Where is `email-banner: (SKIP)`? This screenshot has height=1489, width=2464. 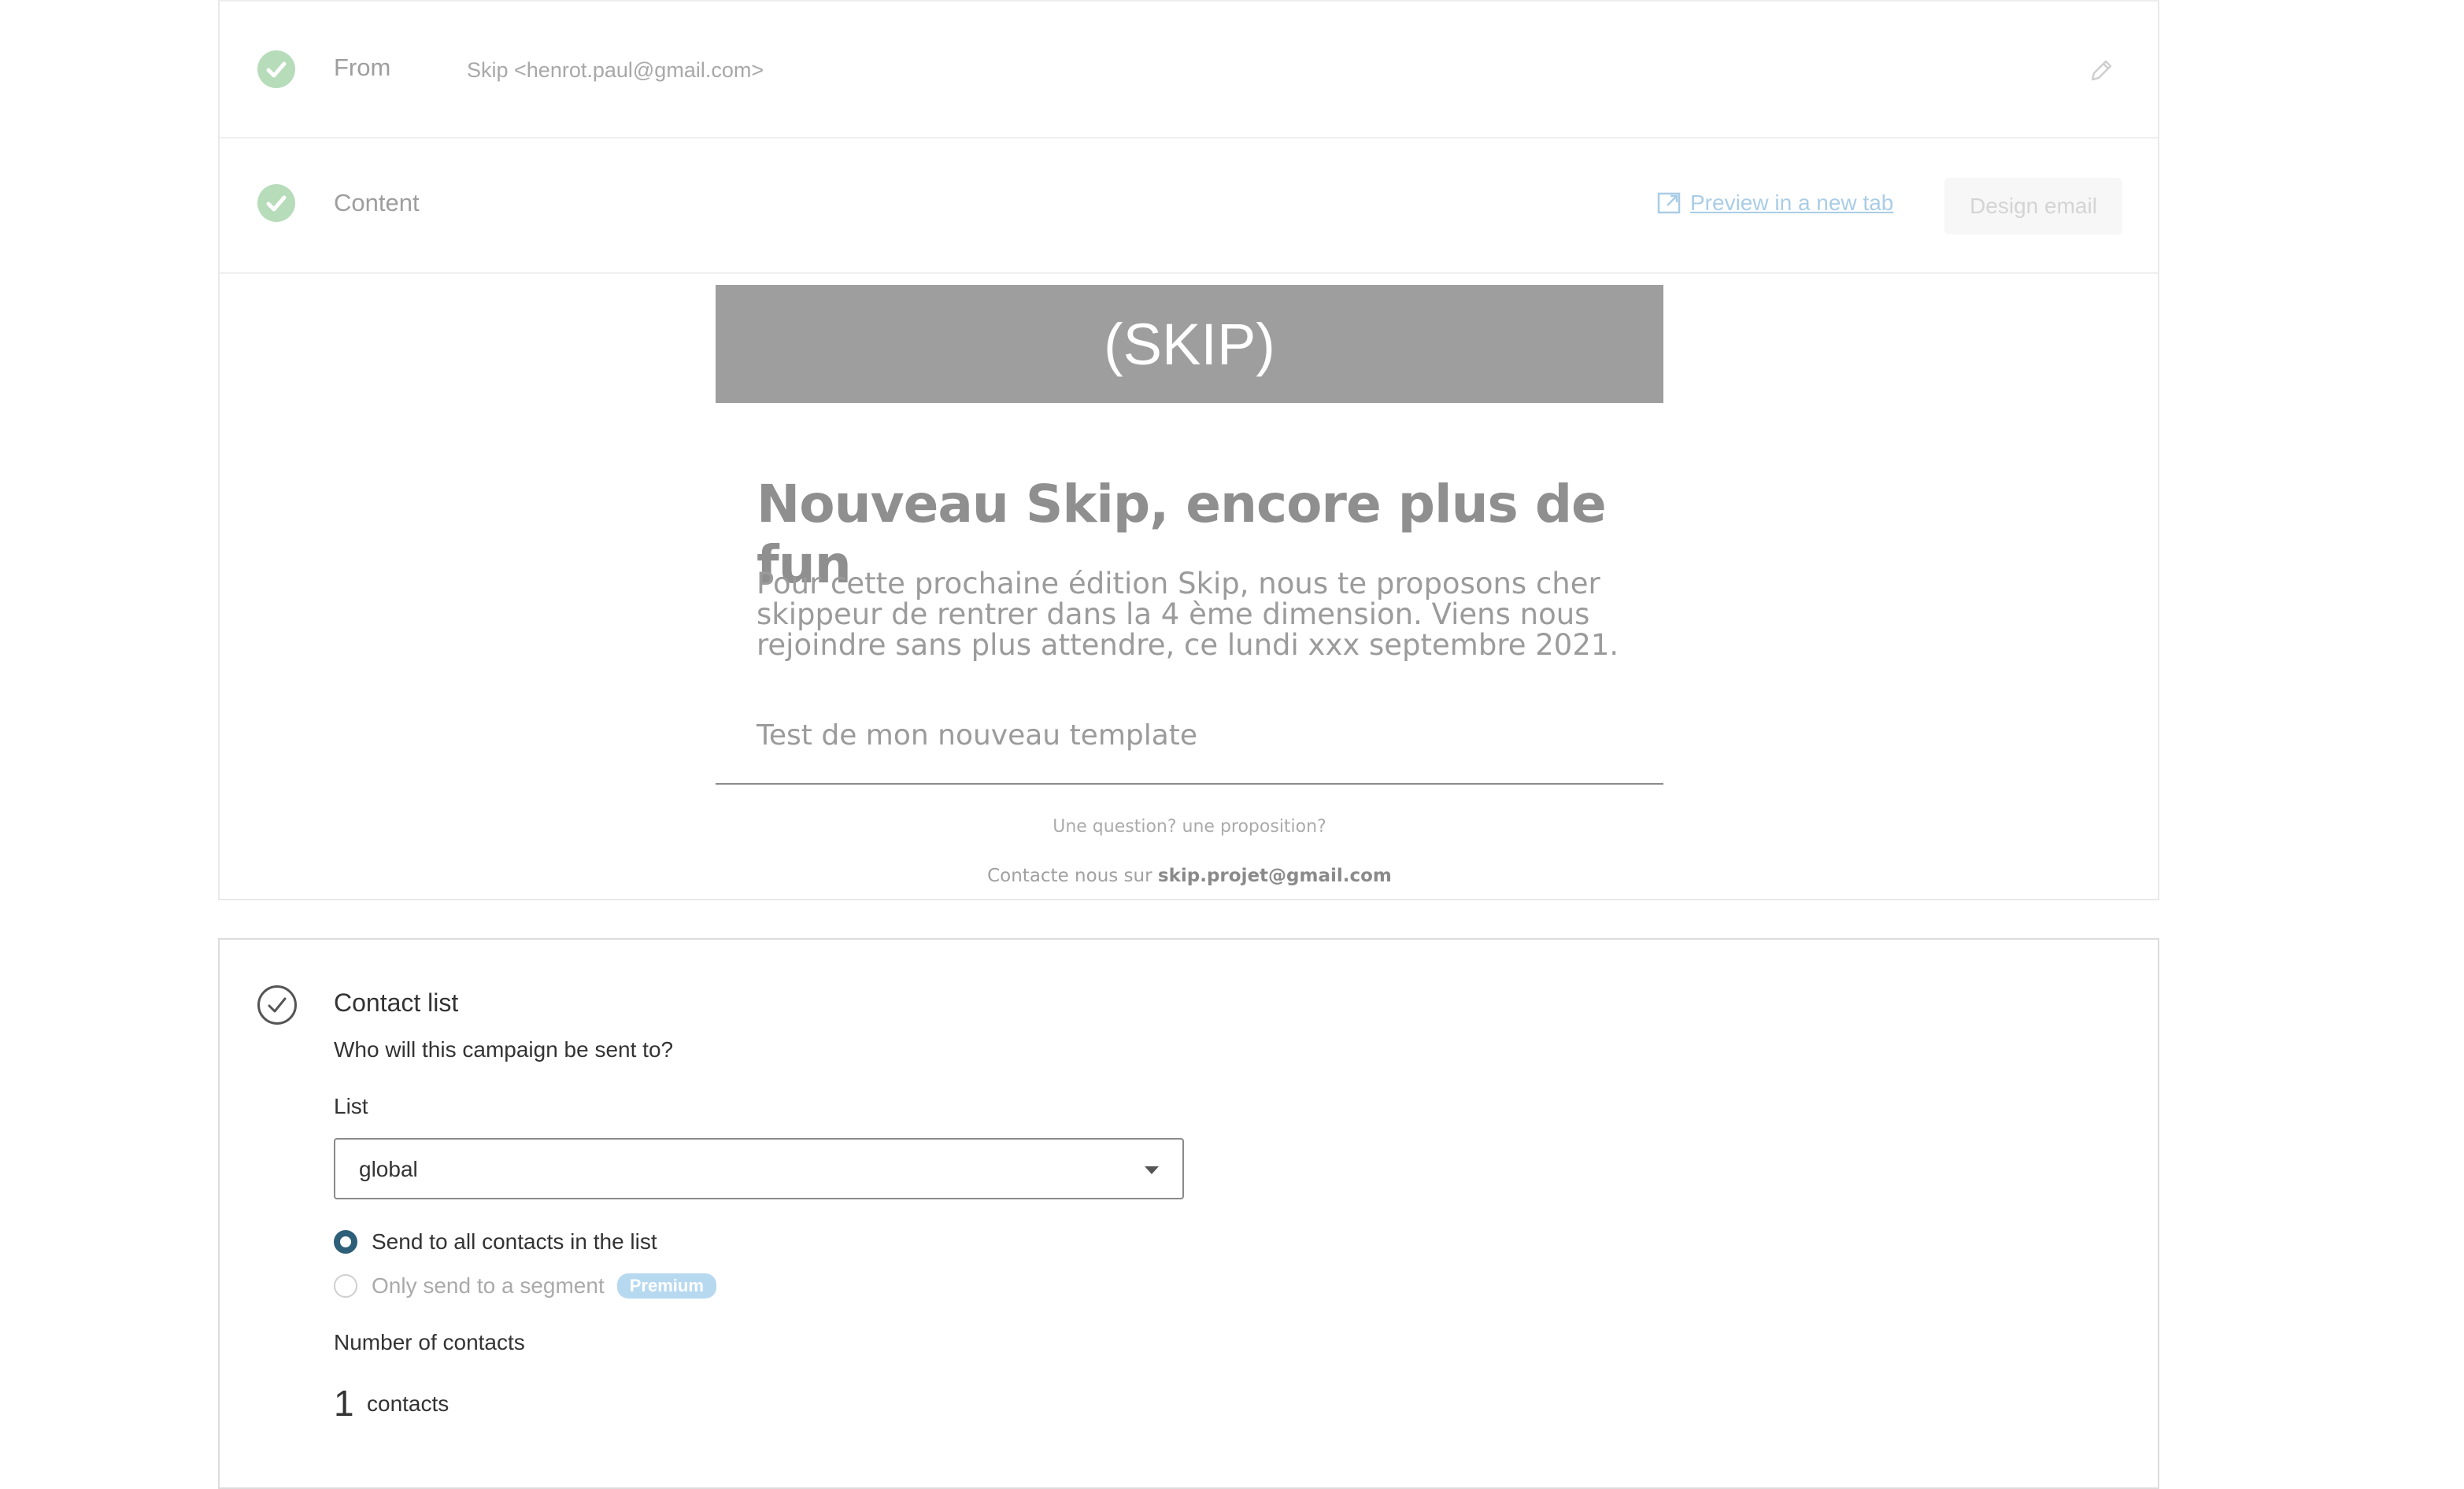
email-banner: (SKIP) is located at coordinates (1189, 344).